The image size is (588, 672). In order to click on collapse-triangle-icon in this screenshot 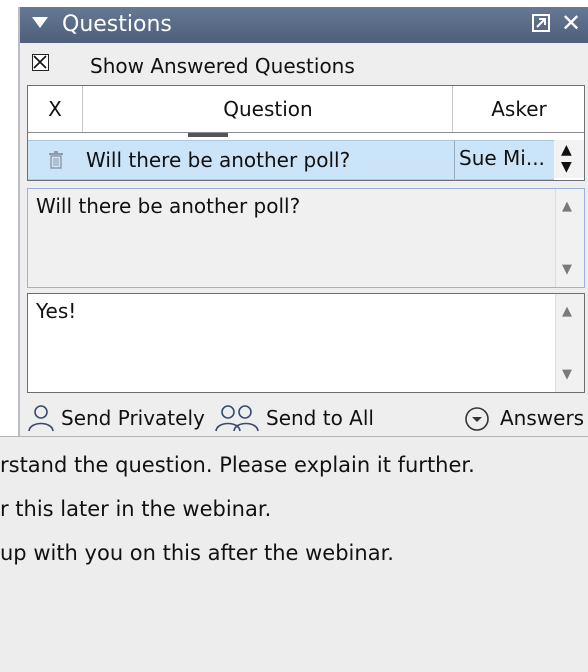, I will do `click(40, 22)`.